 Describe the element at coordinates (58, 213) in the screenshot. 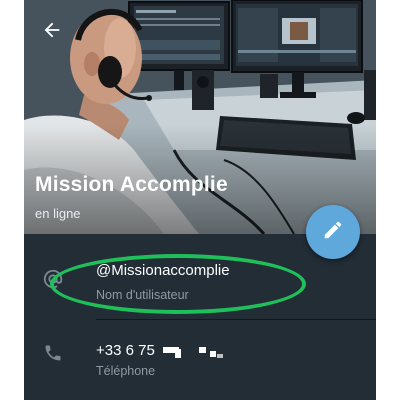

I see `profile-status: en ligne` at that location.